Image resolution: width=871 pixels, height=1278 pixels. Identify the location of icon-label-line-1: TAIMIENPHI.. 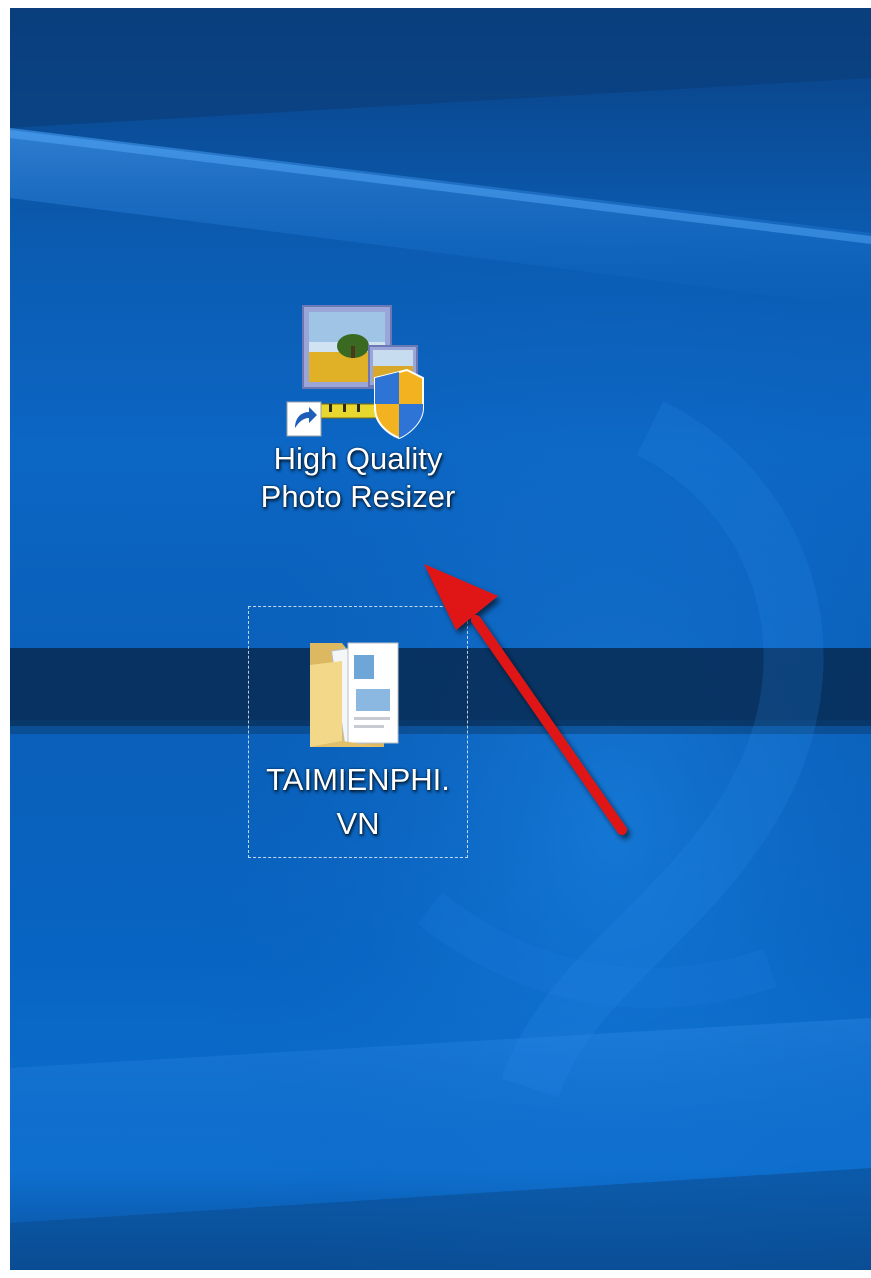
(358, 779).